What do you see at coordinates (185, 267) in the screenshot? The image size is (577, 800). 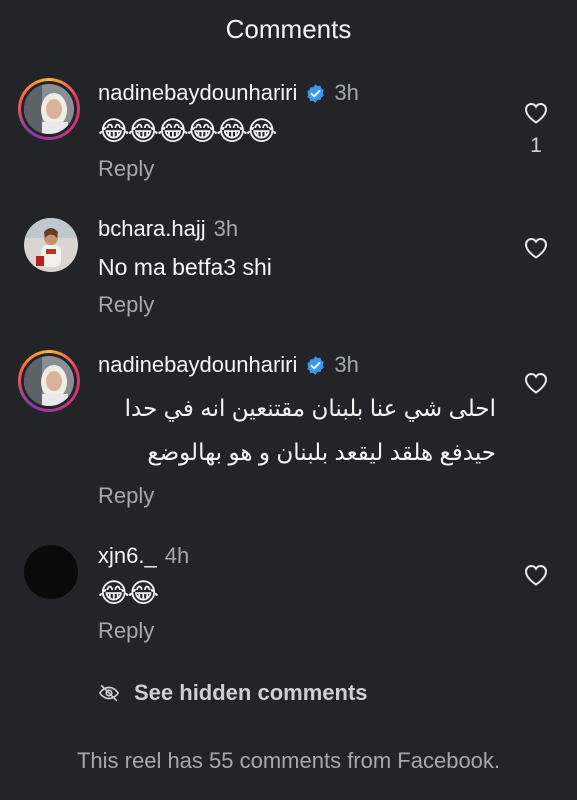 I see `comment-text: No ma betfa3 shi` at bounding box center [185, 267].